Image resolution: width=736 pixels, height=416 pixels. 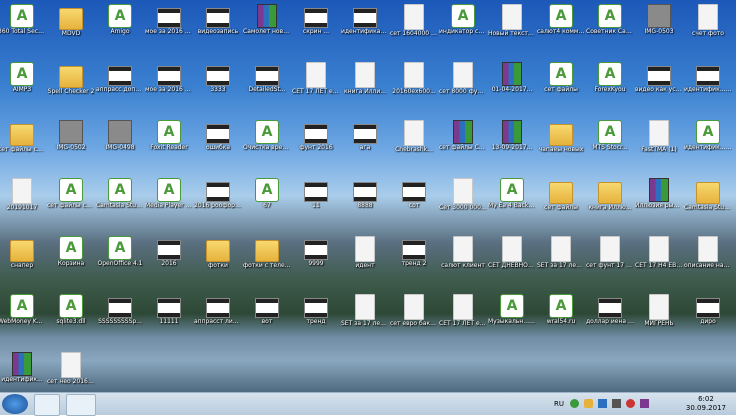 What do you see at coordinates (706, 404) in the screenshot?
I see `clock: 6:02 30.09.2017` at bounding box center [706, 404].